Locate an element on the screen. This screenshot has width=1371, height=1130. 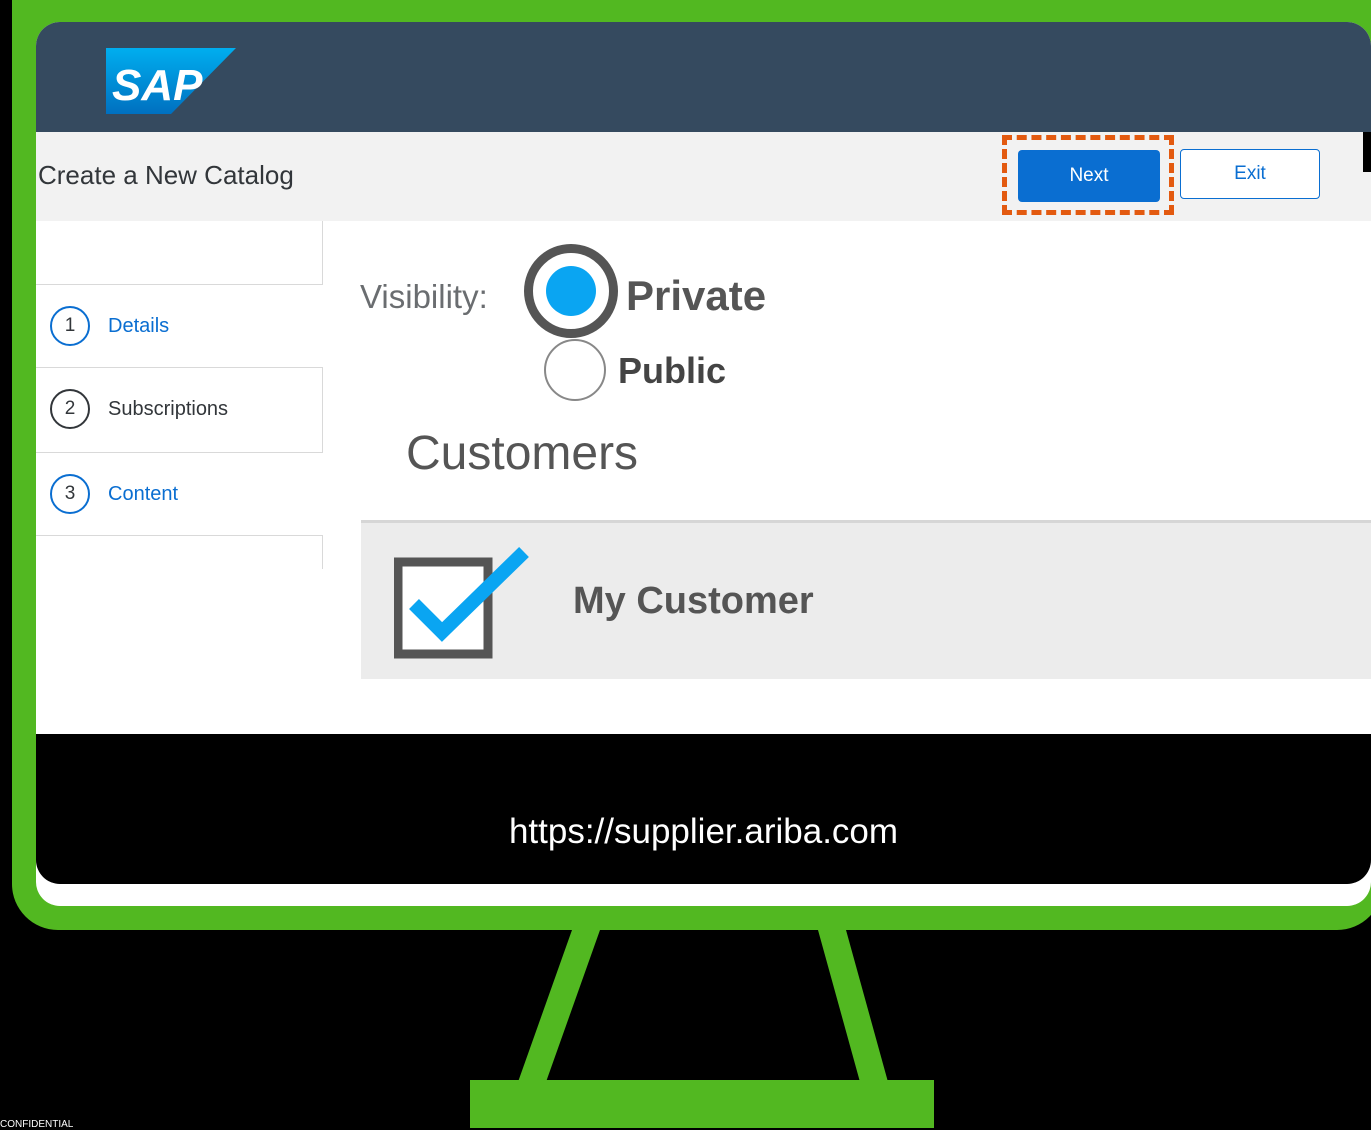
radio-private is located at coordinates (571, 291).